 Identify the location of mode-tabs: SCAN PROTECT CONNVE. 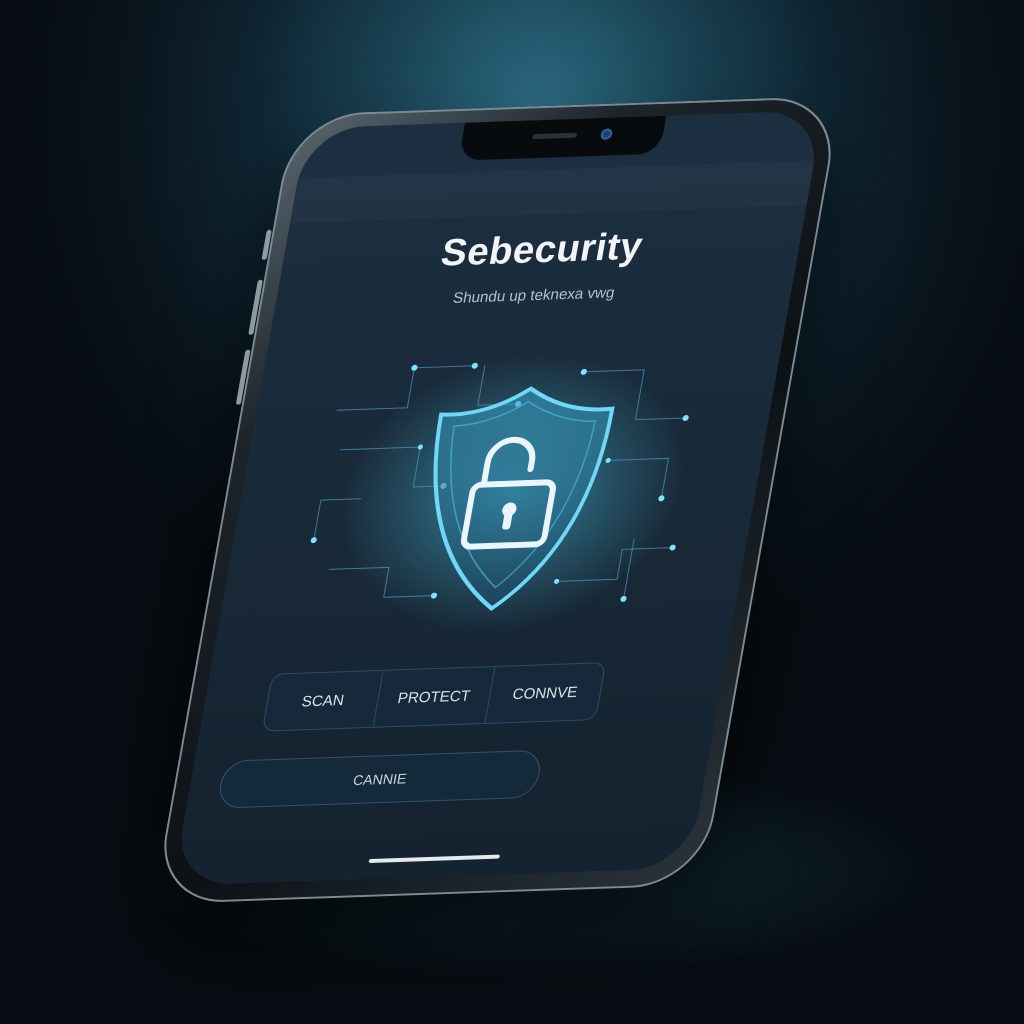
(434, 697).